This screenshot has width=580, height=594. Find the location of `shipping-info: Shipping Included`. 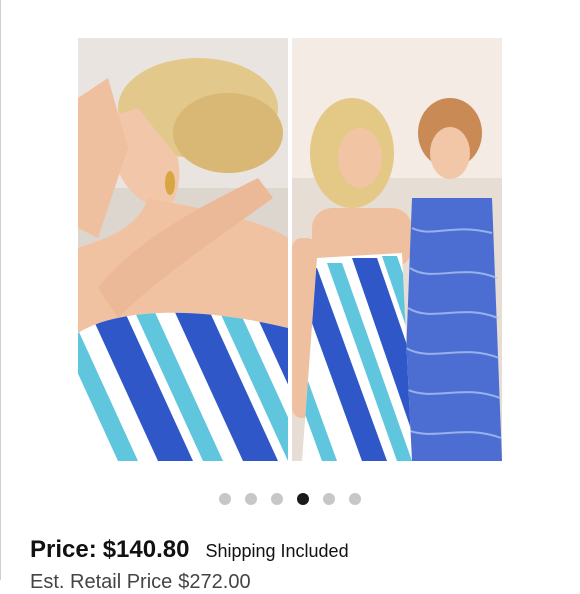

shipping-info: Shipping Included is located at coordinates (277, 551).